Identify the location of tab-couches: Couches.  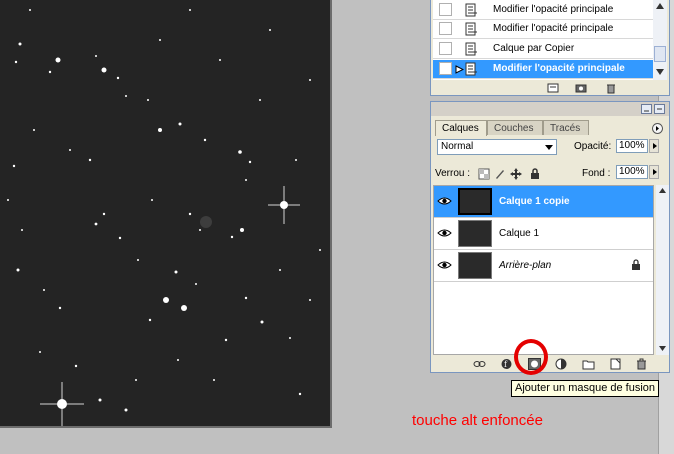
(515, 127).